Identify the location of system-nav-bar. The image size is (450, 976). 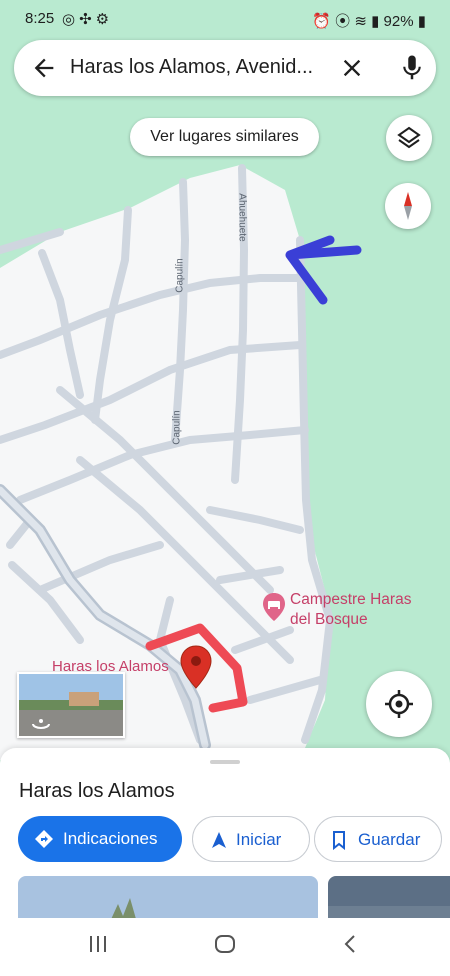
(225, 947).